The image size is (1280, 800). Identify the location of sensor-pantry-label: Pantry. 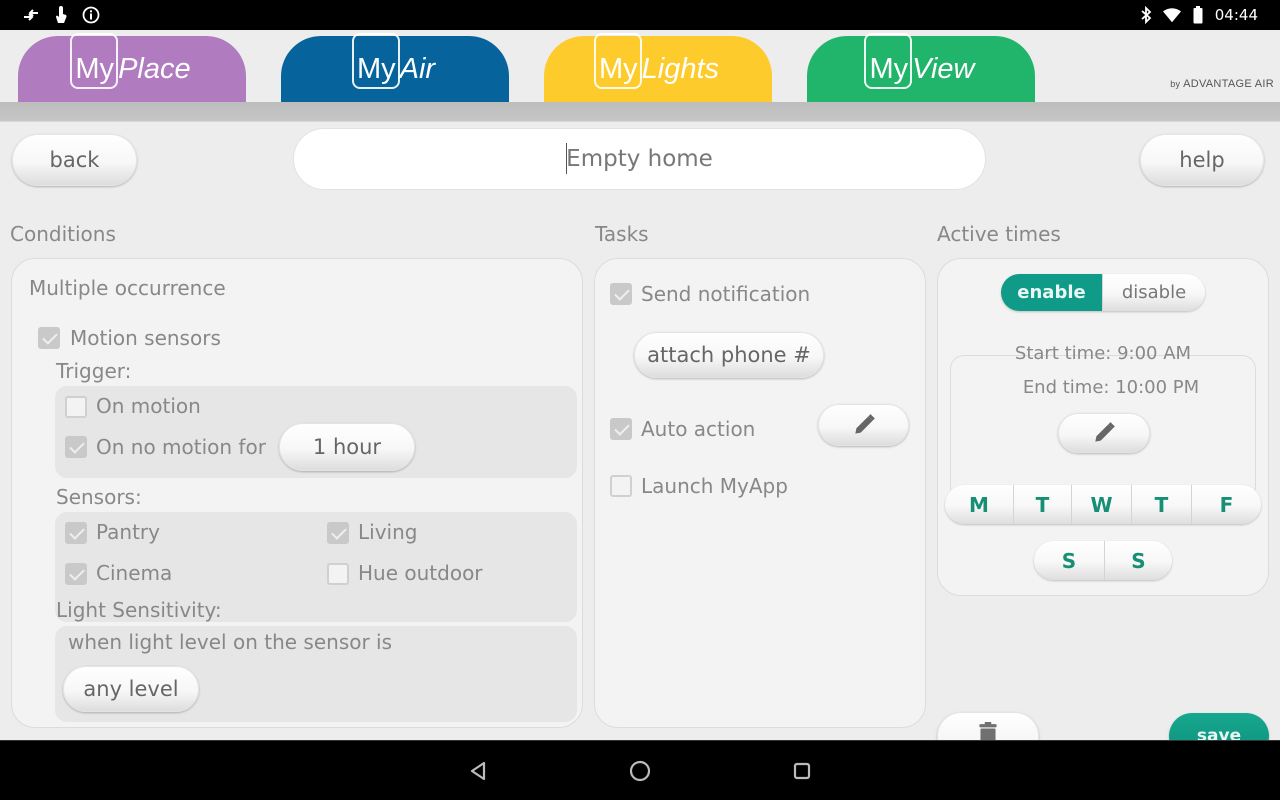
(128, 532).